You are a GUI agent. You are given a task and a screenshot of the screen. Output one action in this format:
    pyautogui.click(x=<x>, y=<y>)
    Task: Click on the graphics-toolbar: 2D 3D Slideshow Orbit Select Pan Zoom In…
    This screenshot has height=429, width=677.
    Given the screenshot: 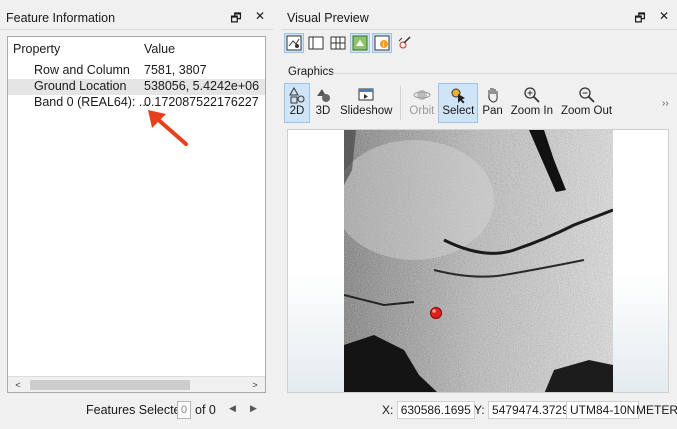 What is the action you would take?
    pyautogui.click(x=450, y=103)
    